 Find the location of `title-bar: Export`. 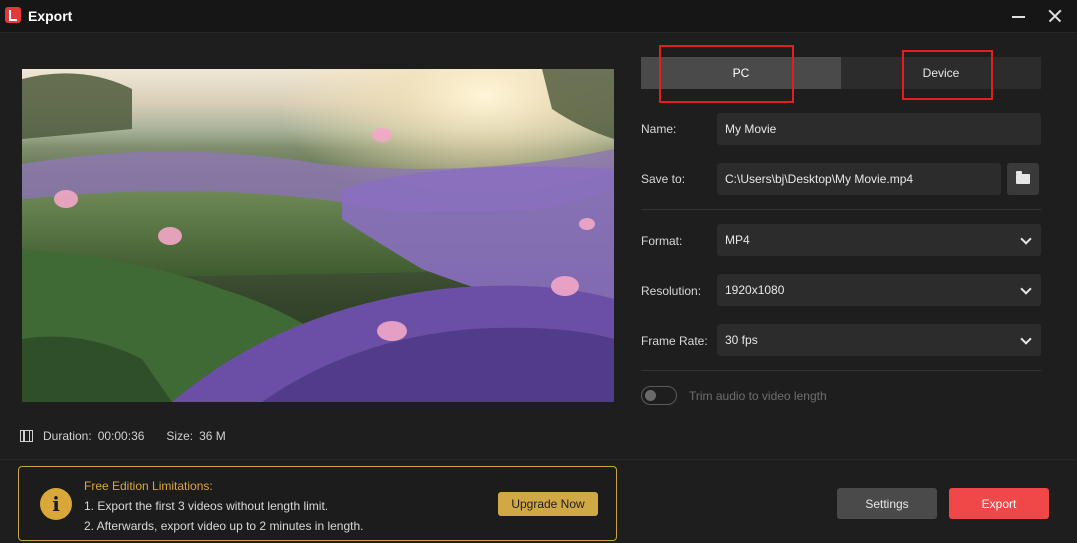

title-bar: Export is located at coordinates (538, 16).